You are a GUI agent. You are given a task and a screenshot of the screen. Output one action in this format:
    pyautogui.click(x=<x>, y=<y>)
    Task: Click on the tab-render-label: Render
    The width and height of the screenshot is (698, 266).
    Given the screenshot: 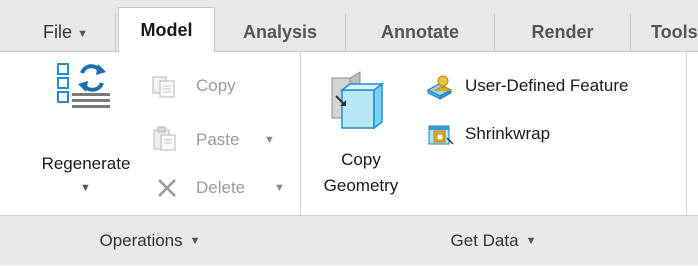 What is the action you would take?
    pyautogui.click(x=562, y=32)
    